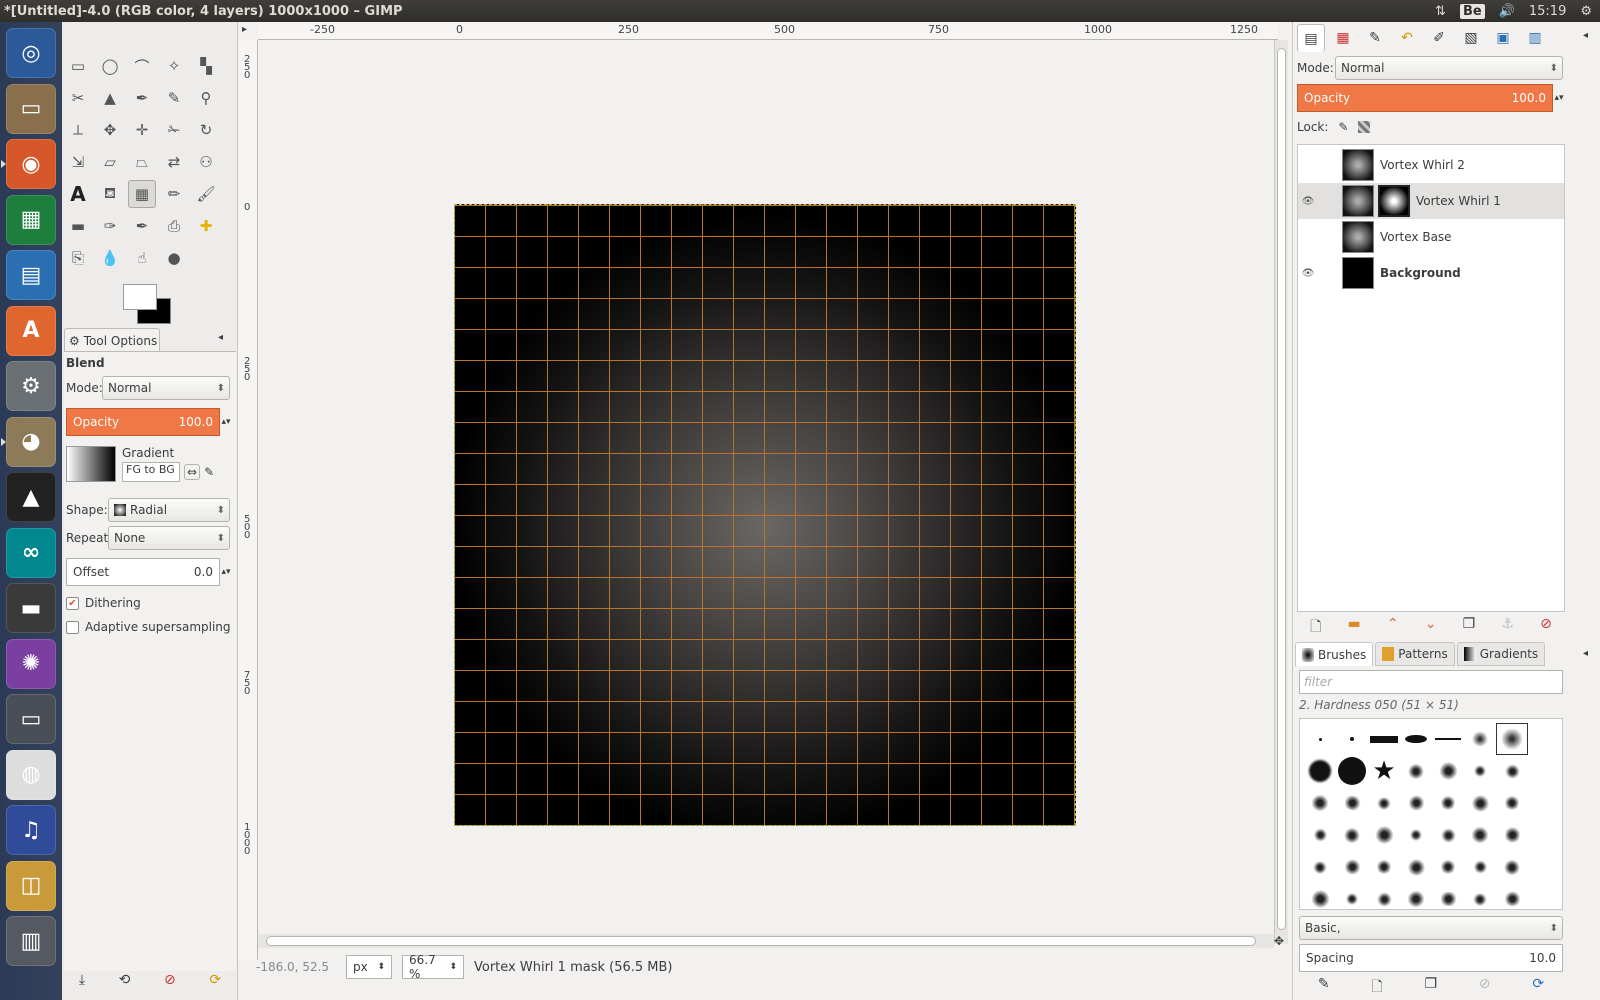  I want to click on refresh-brushes-icon: ⟳, so click(1538, 988).